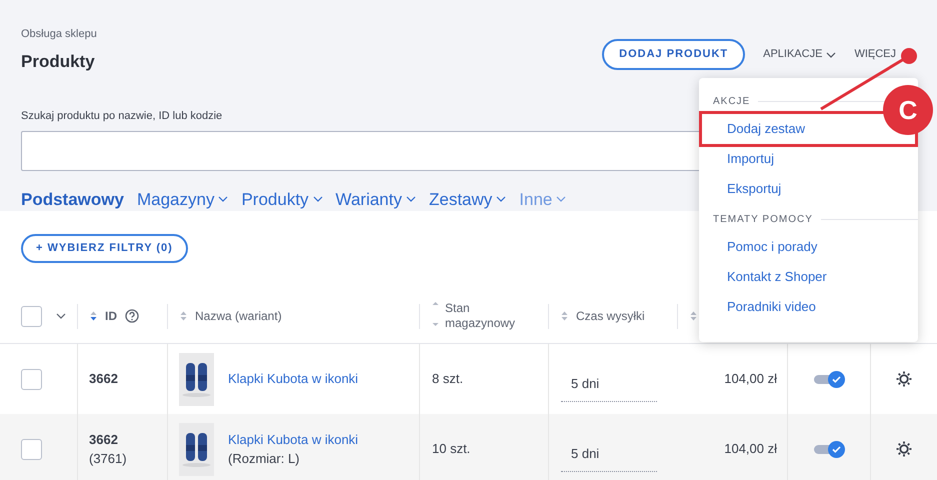 Image resolution: width=937 pixels, height=480 pixels. What do you see at coordinates (799, 54) in the screenshot?
I see `menu-button: APLIKACJE` at bounding box center [799, 54].